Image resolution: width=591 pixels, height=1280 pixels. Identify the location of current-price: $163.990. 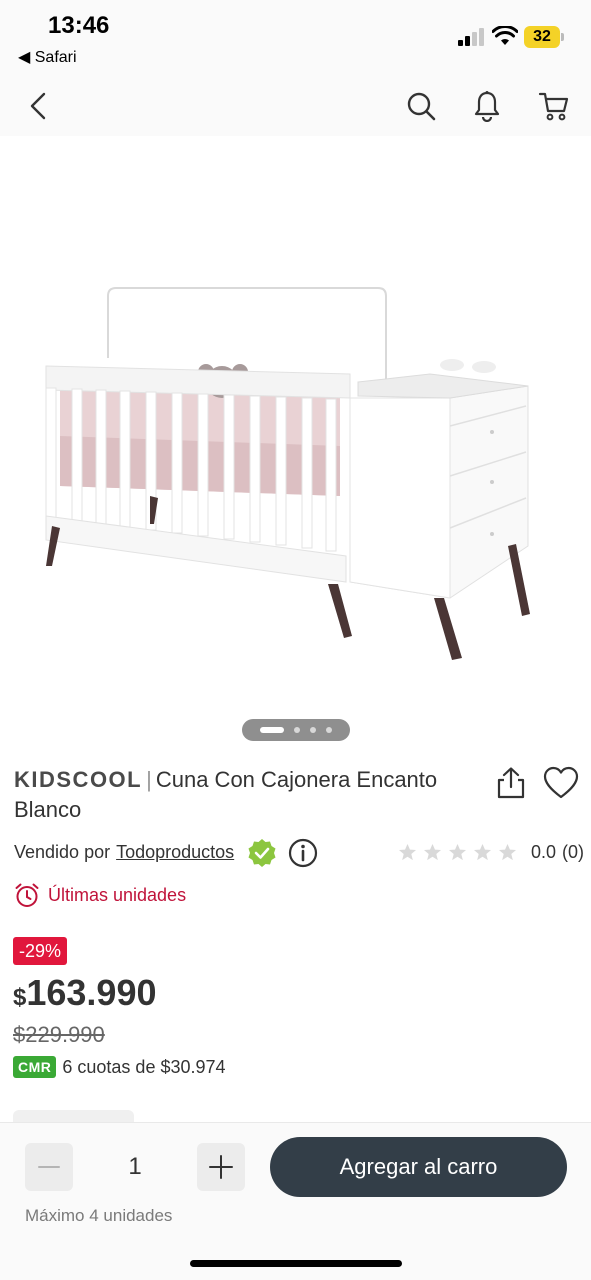
(85, 993).